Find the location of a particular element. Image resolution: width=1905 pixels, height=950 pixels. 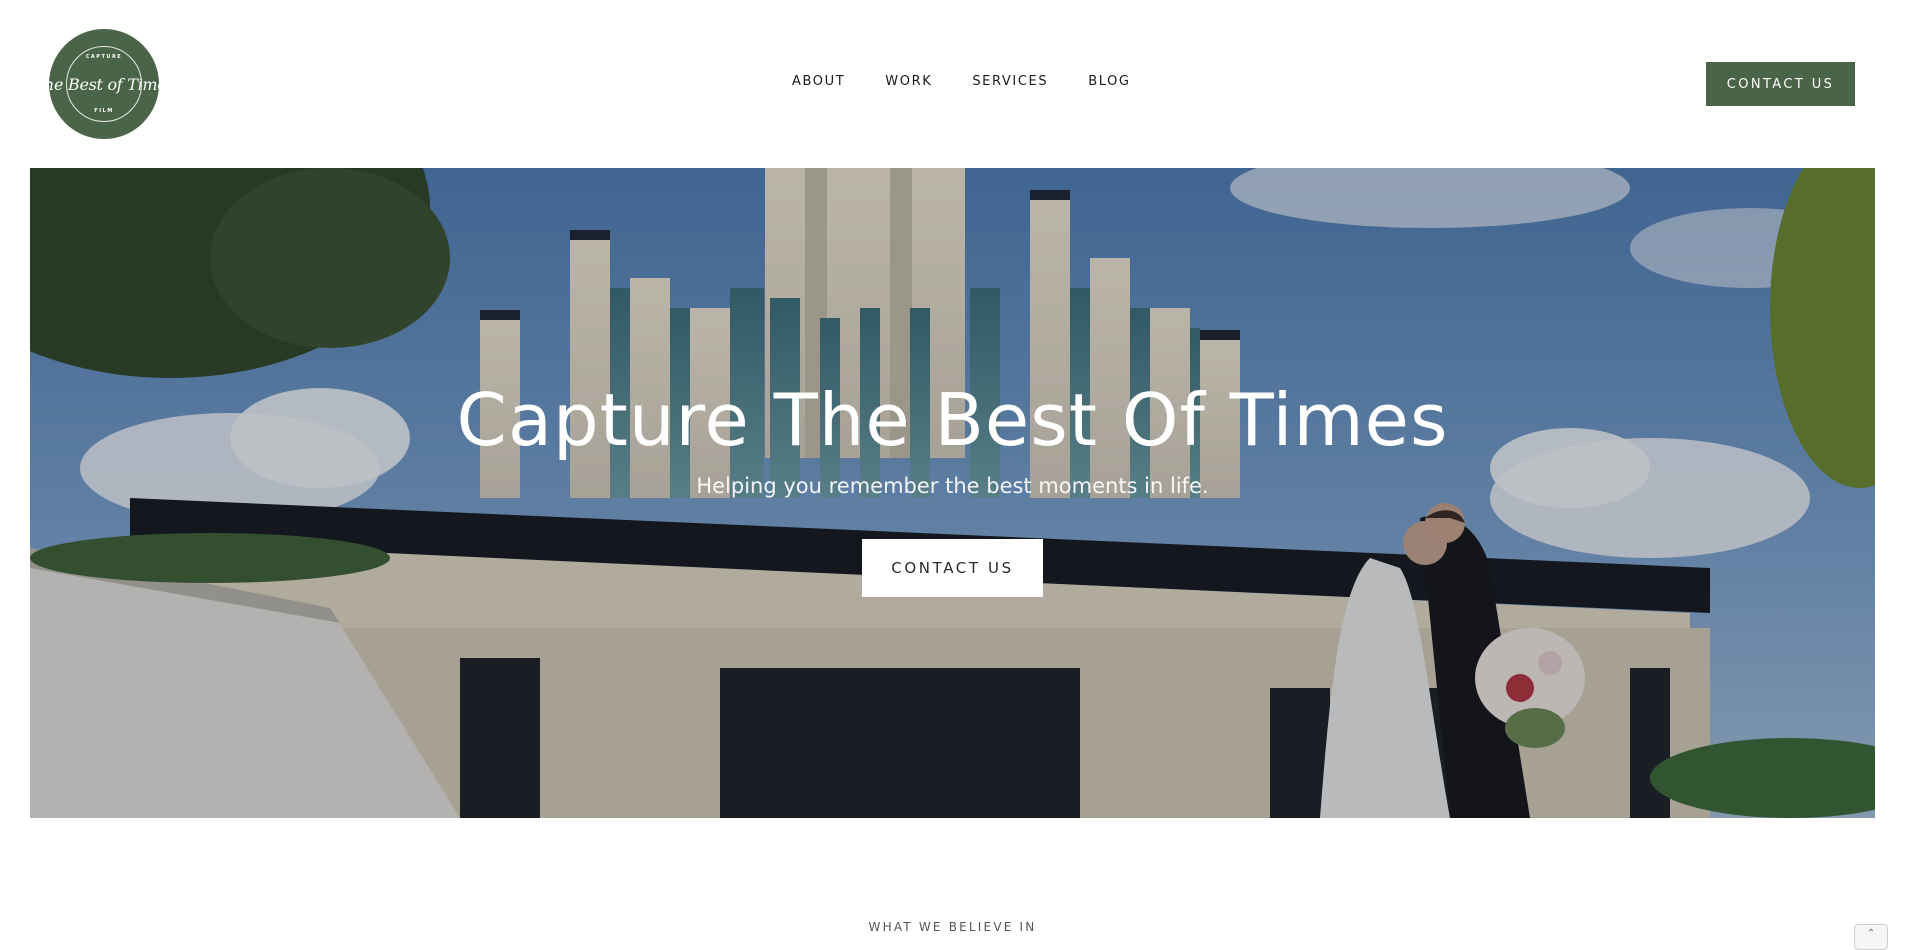

logo-ring: CAPTURE The Best of Times FILM is located at coordinates (104, 84).